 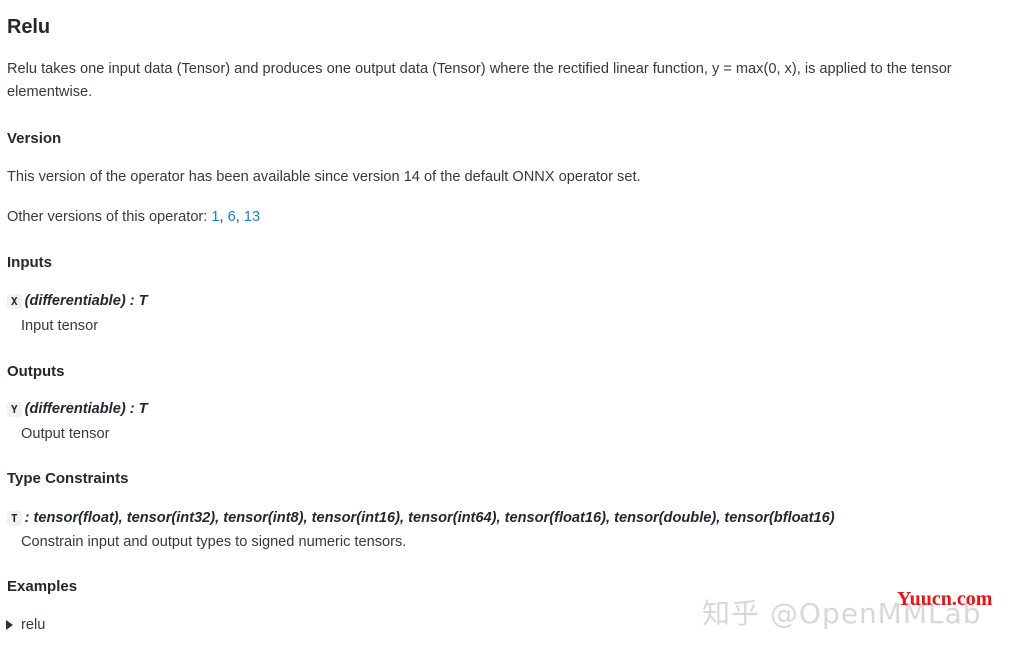 What do you see at coordinates (232, 217) in the screenshot?
I see `version-link-6: 6` at bounding box center [232, 217].